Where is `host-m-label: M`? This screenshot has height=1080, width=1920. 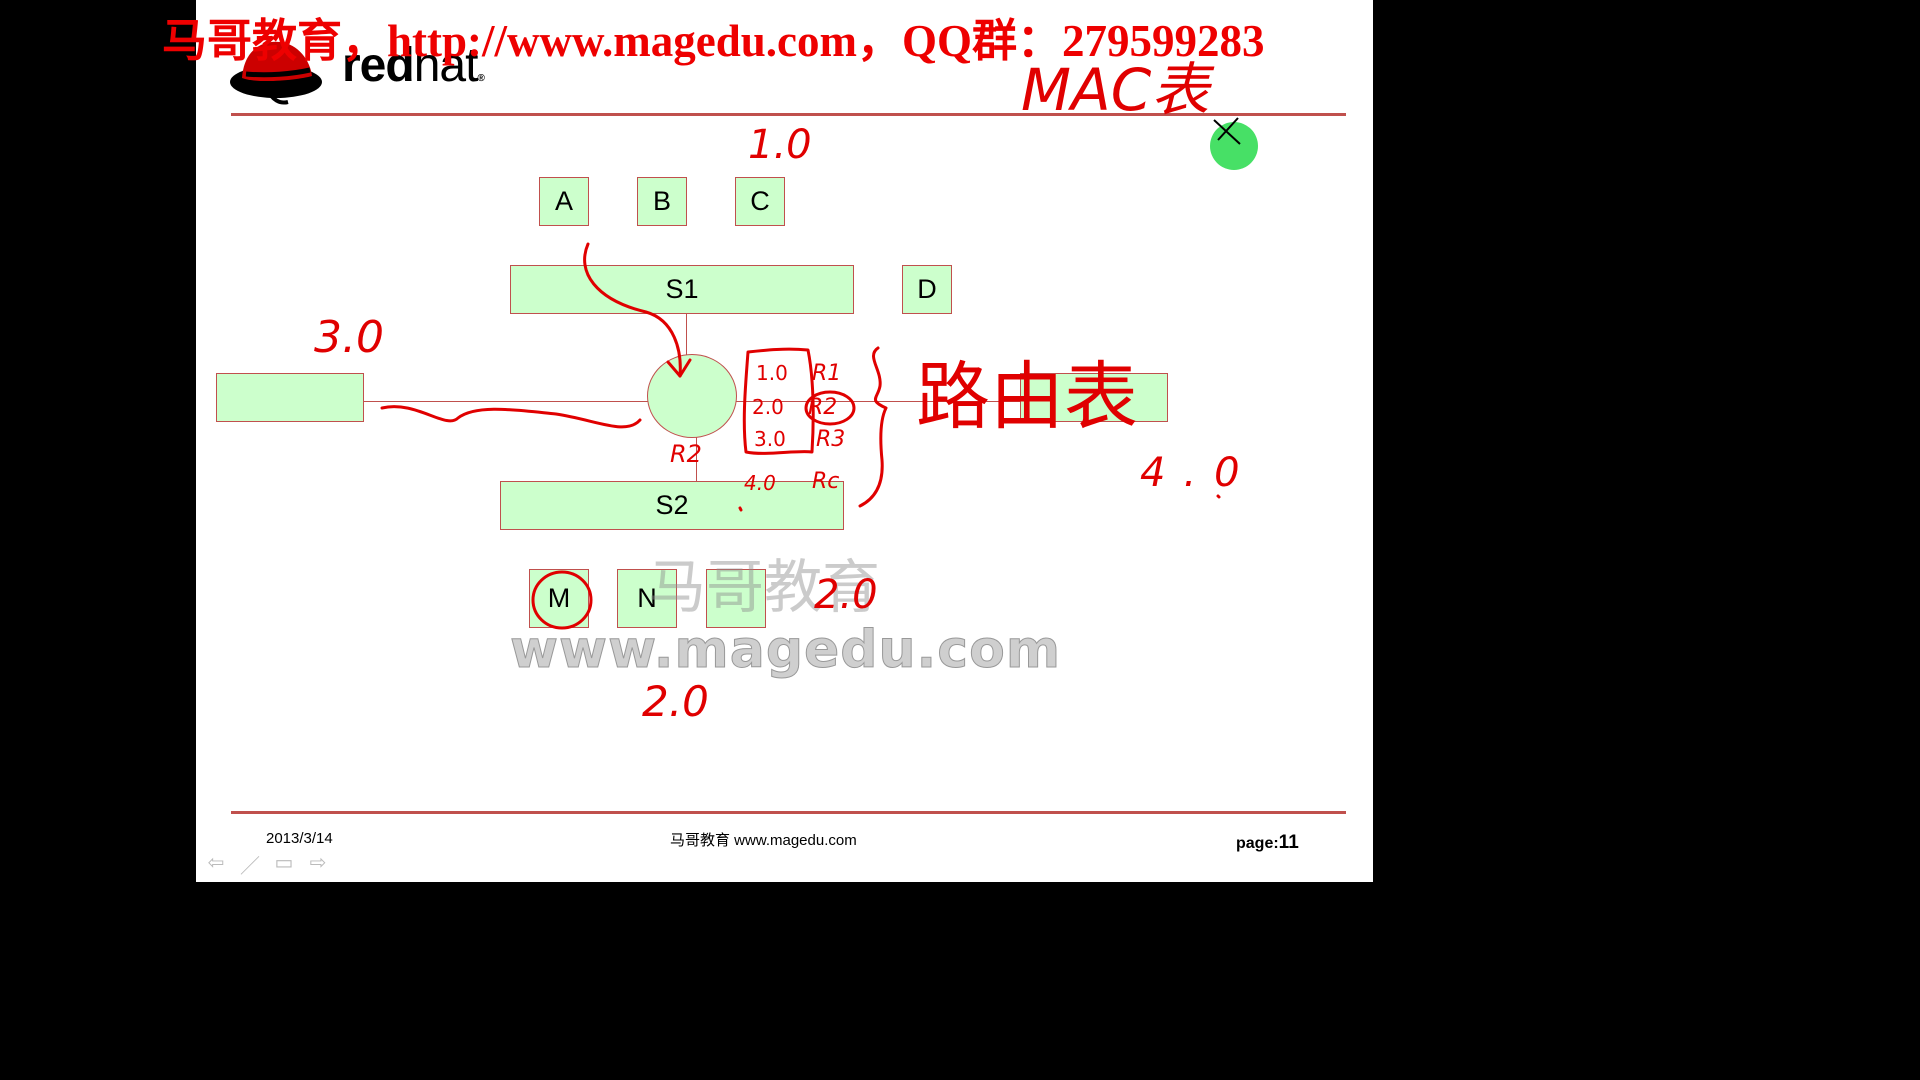 host-m-label: M is located at coordinates (559, 598).